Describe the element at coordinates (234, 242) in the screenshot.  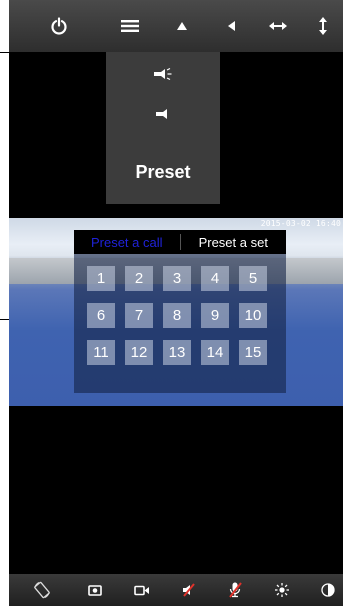
I see `tab-preset-set: Preset a set` at that location.